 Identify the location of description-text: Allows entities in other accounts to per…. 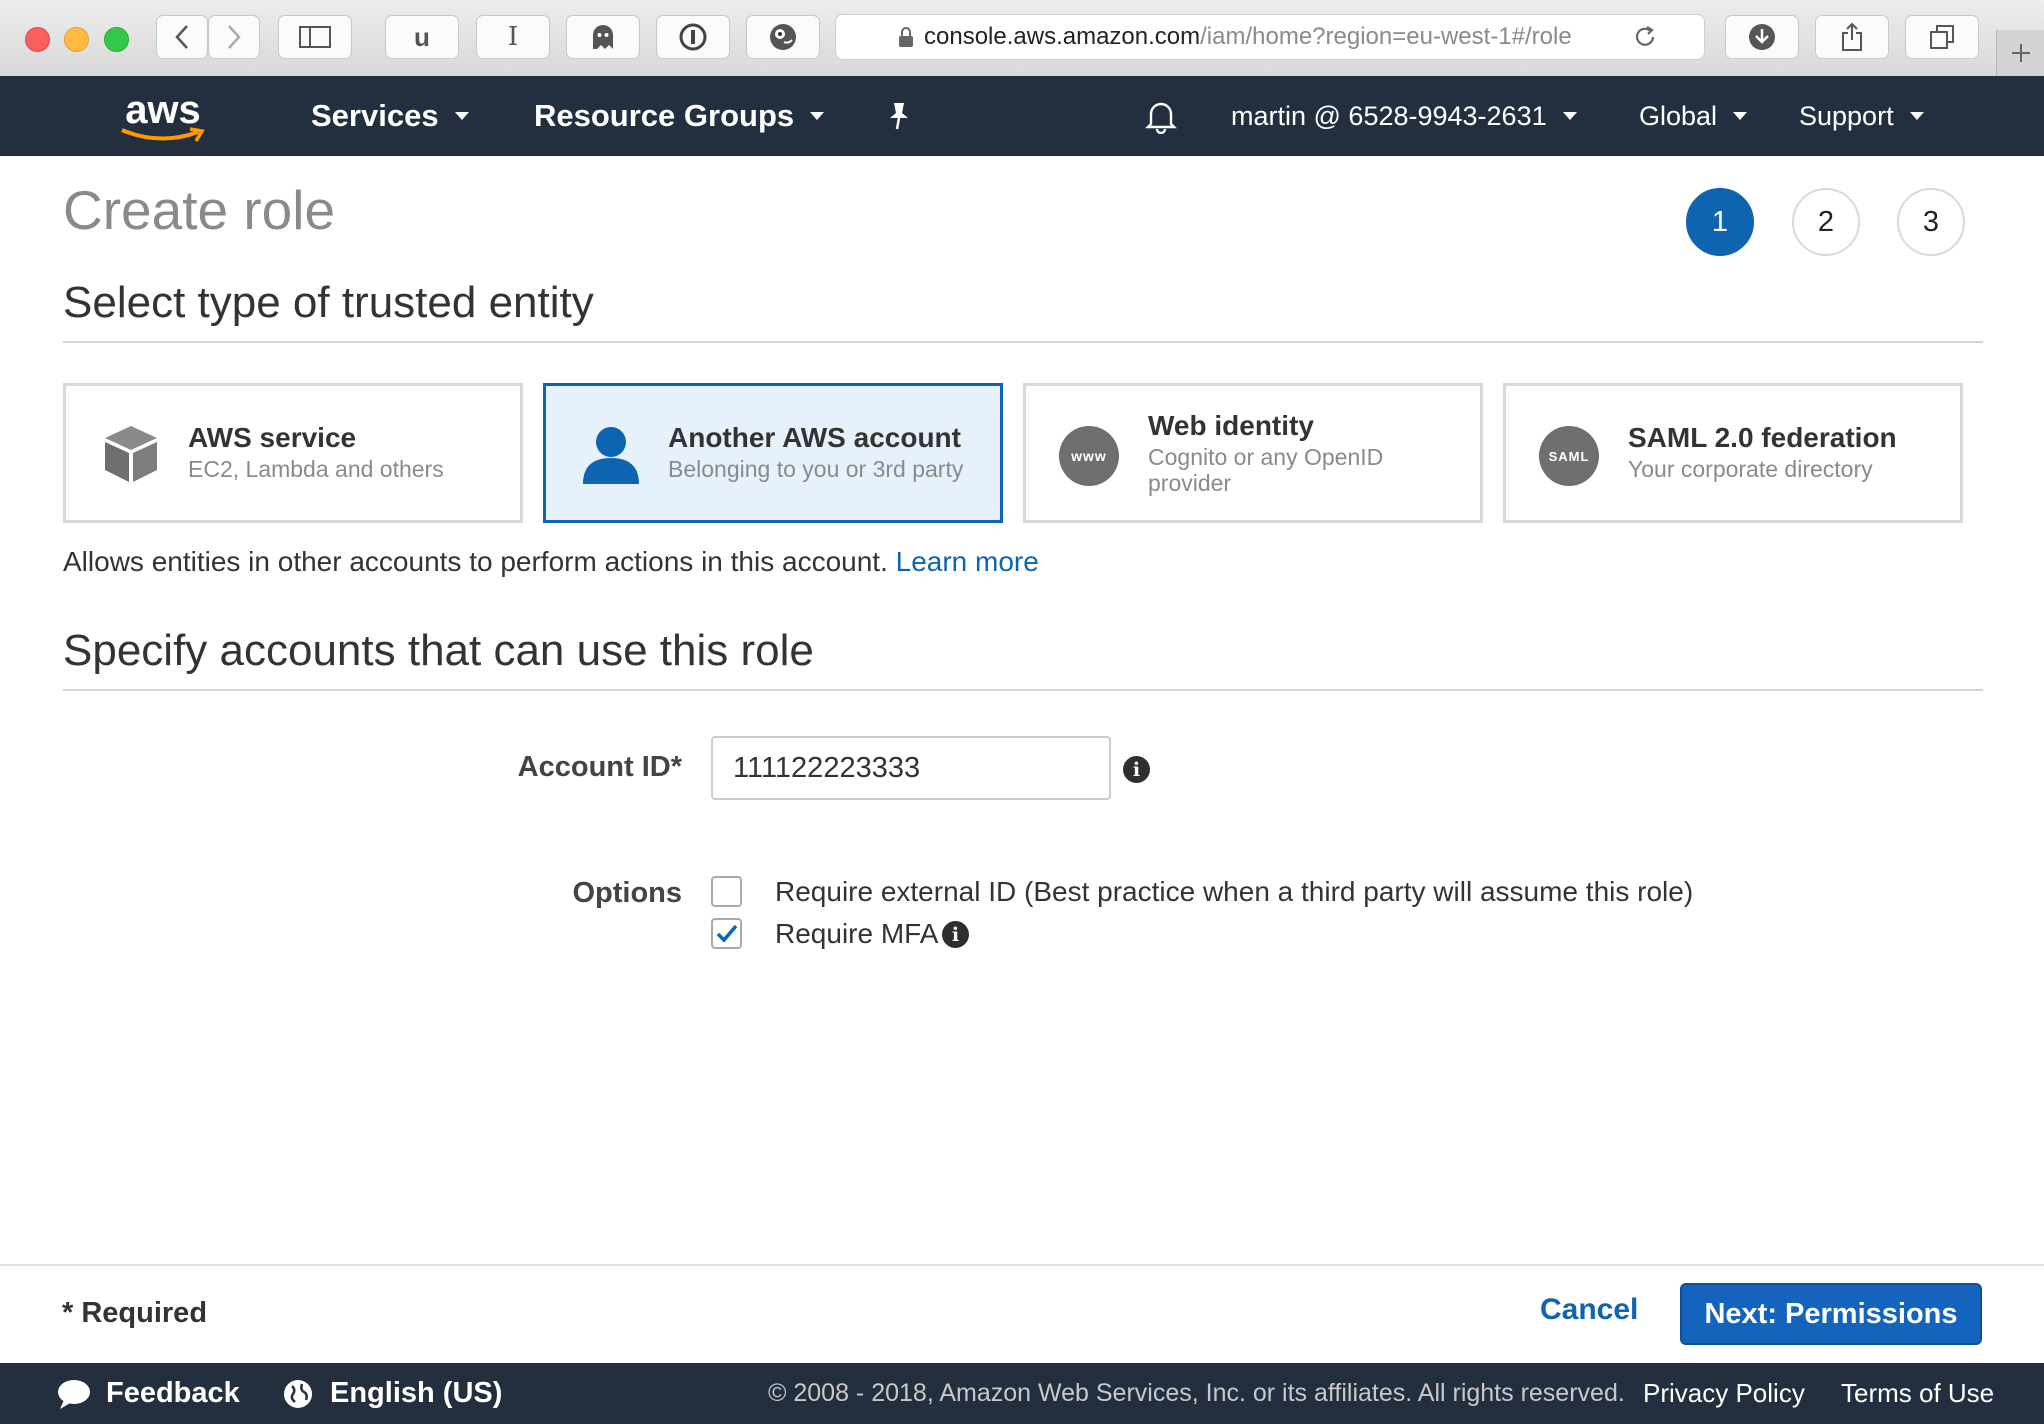
(475, 561).